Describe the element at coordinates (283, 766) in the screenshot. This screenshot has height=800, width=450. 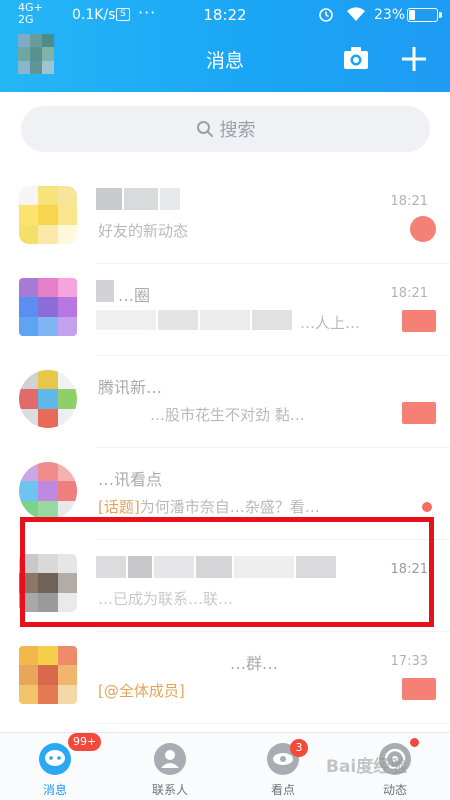
I see `tab-kandian: 3 看点` at that location.